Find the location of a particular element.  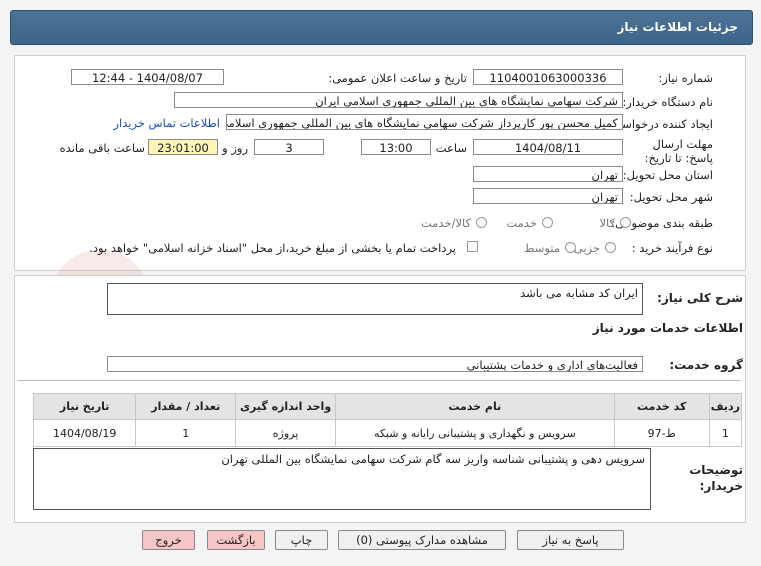

print-button: چاپ is located at coordinates (301, 540).